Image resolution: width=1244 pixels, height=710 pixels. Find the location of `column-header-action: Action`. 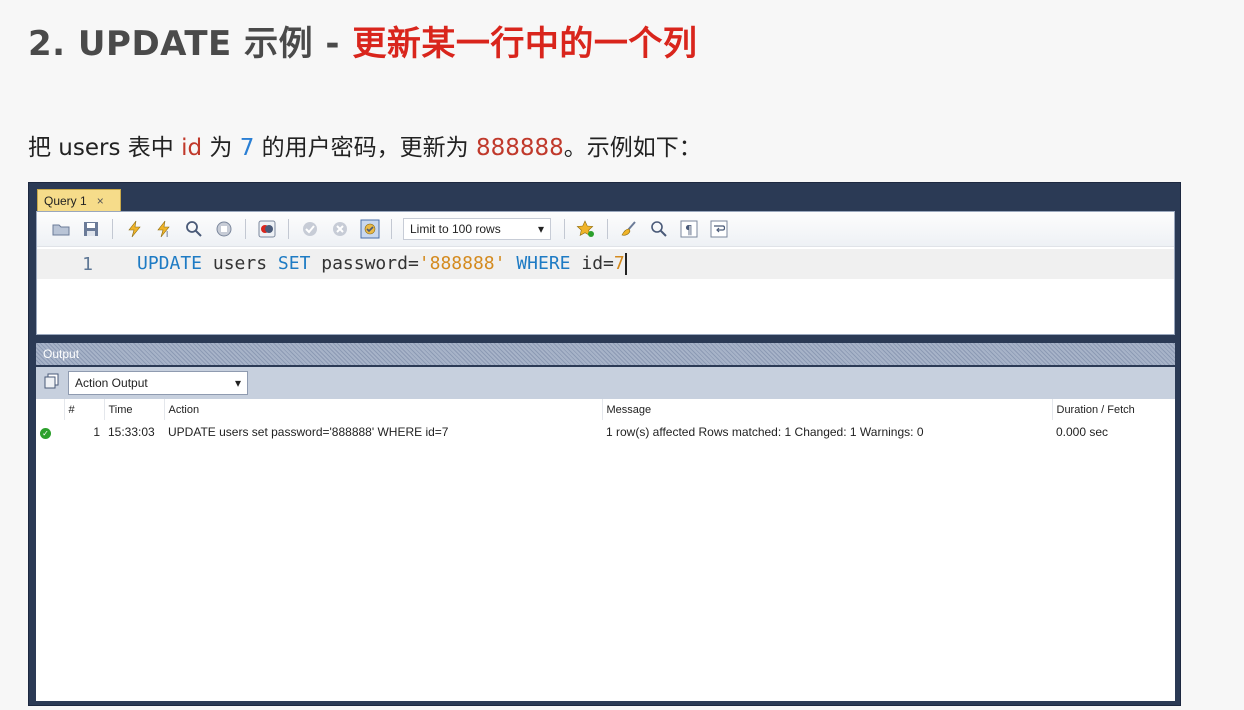

column-header-action: Action is located at coordinates (382, 409).